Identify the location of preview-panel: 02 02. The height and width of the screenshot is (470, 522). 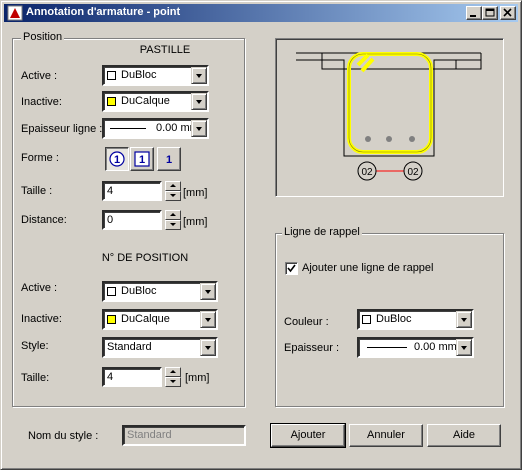
(389, 117).